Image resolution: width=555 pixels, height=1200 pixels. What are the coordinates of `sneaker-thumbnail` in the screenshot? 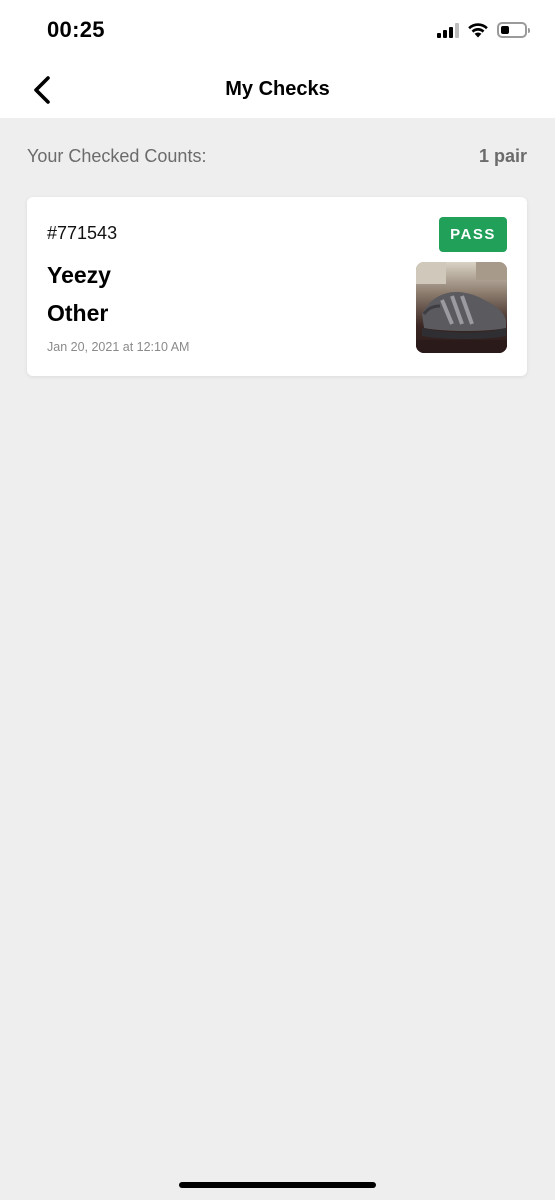 It's located at (461, 307).